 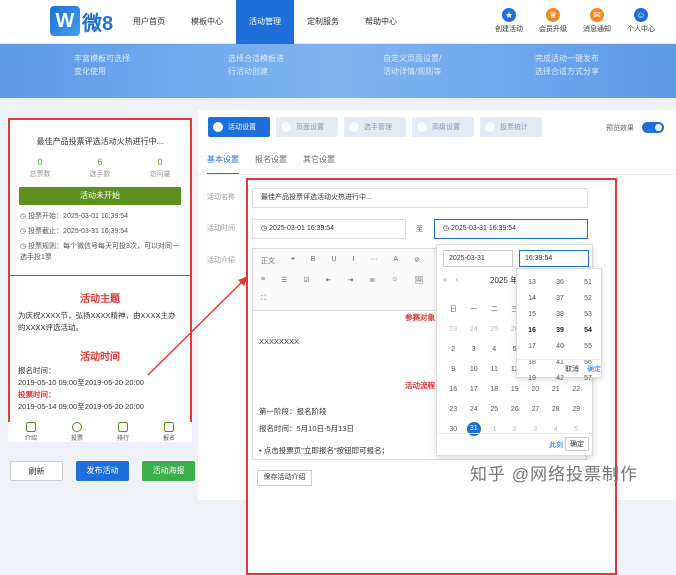 What do you see at coordinates (31, 432) in the screenshot?
I see `preview-tab-intro: 介绍` at bounding box center [31, 432].